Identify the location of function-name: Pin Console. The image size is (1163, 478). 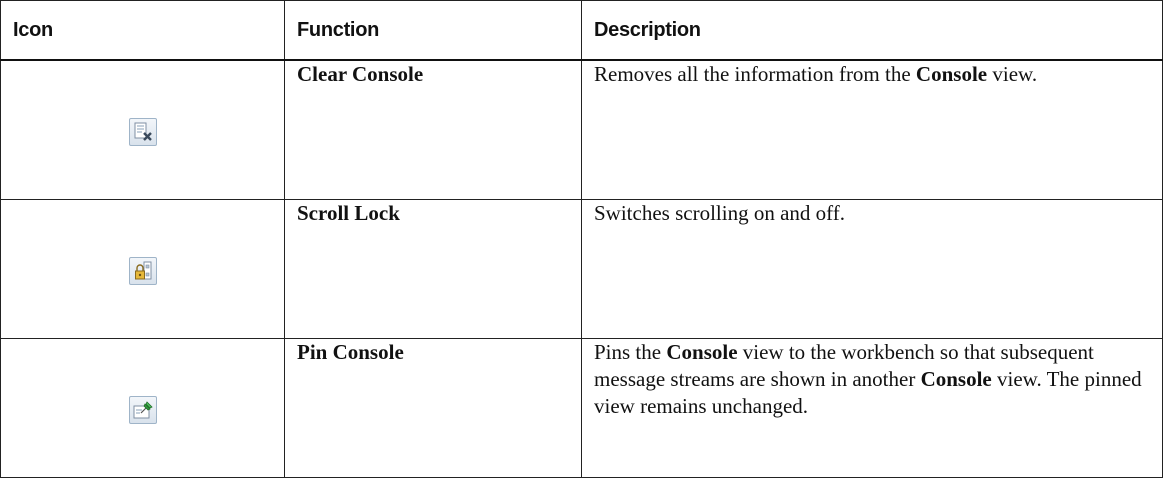
(350, 352).